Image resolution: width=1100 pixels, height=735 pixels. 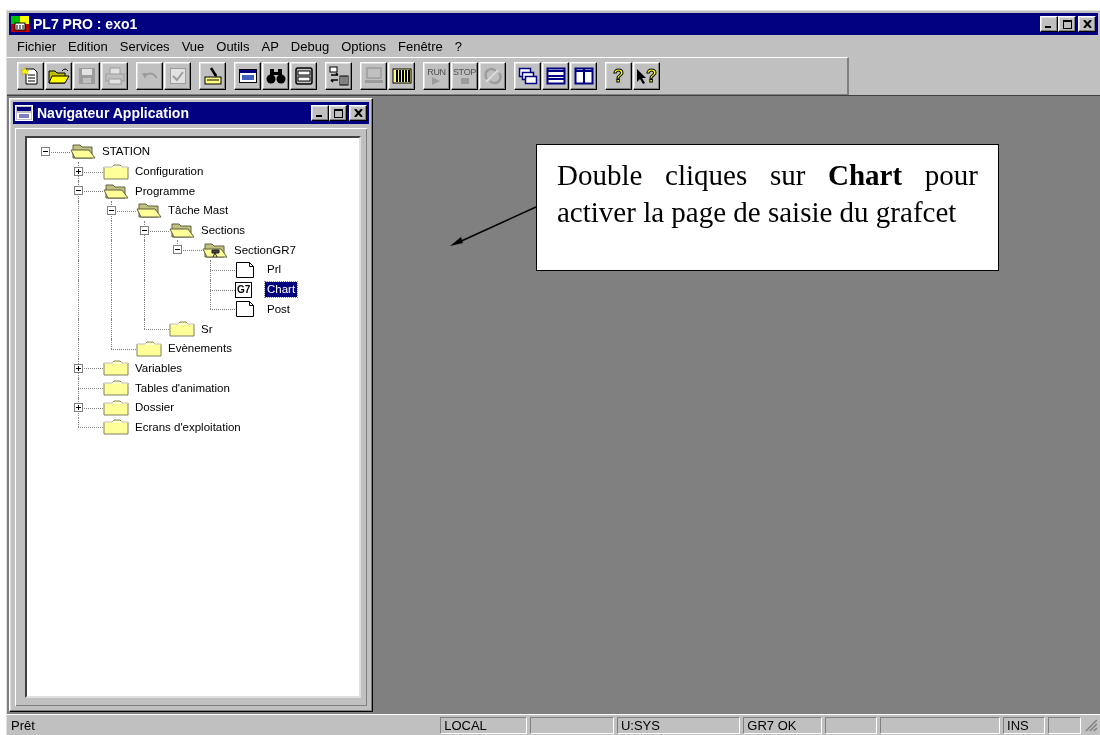 I want to click on menu-item: Services, so click(x=144, y=46).